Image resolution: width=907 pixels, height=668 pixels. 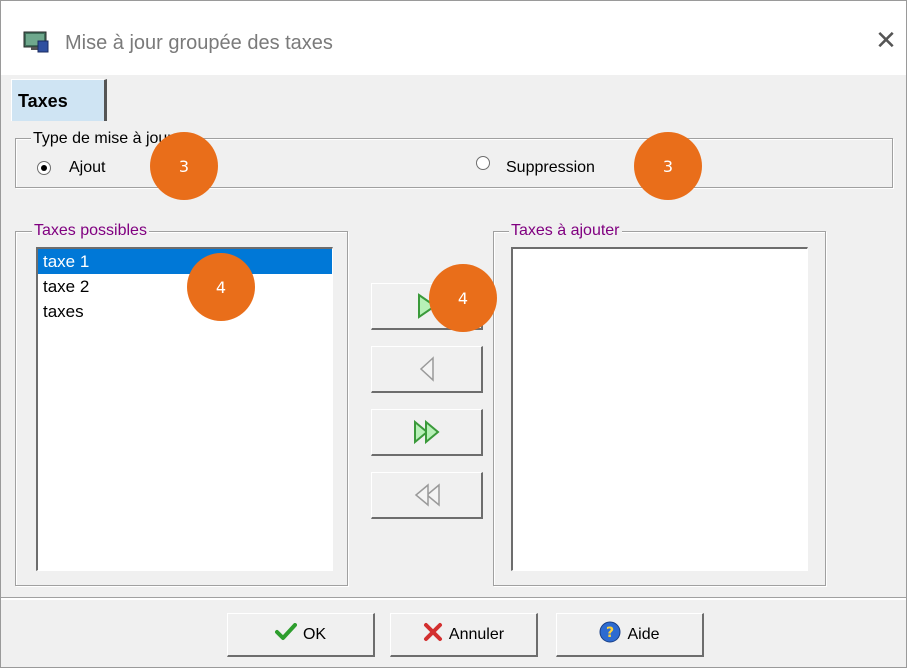 What do you see at coordinates (565, 231) in the screenshot?
I see `taxes-to-add-label: Taxes à ajouter` at bounding box center [565, 231].